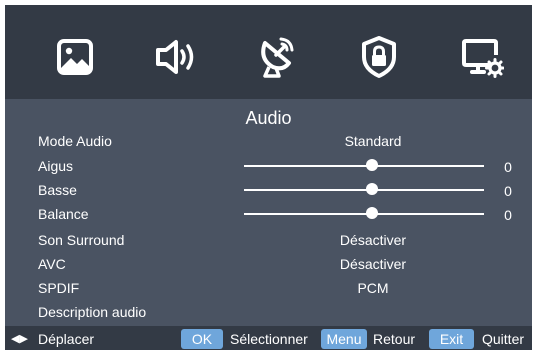  I want to click on row-aigus: Aigus 0, so click(268, 166).